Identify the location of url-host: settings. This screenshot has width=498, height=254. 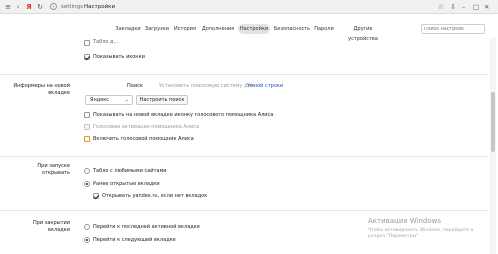
(72, 7).